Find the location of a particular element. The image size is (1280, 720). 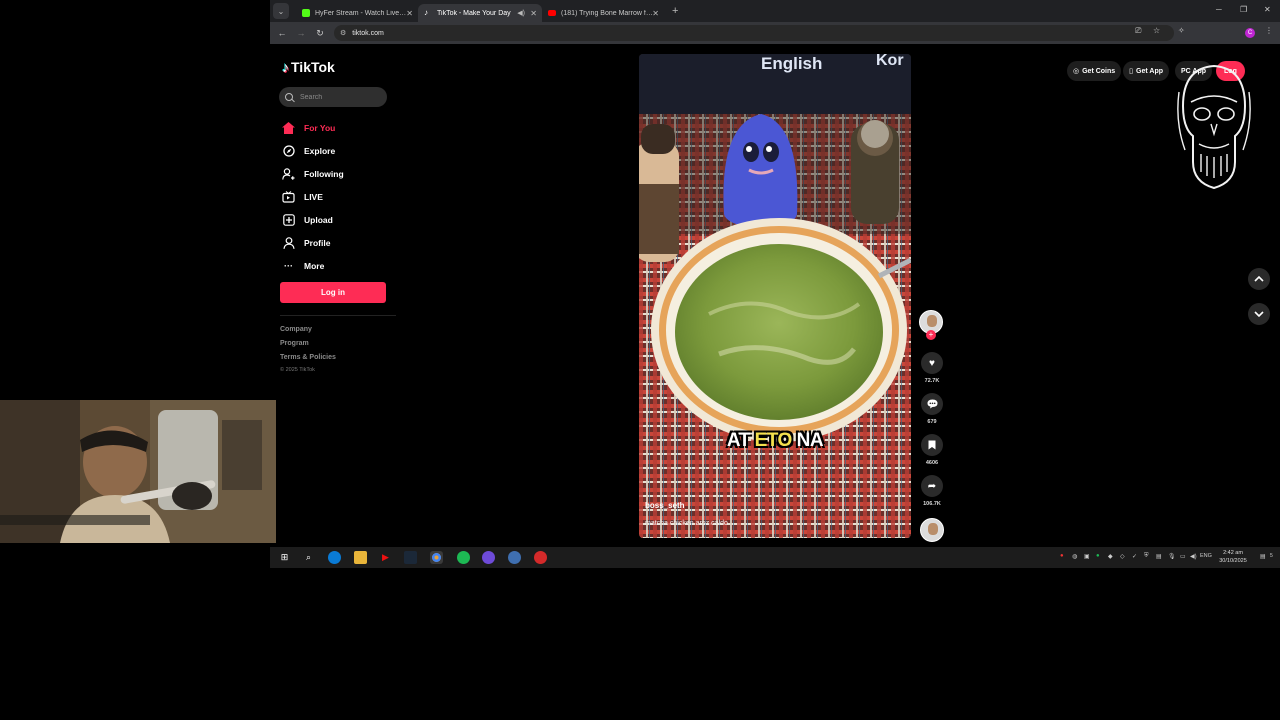

like-action: ♥ 72.7K is located at coordinates (932, 368).